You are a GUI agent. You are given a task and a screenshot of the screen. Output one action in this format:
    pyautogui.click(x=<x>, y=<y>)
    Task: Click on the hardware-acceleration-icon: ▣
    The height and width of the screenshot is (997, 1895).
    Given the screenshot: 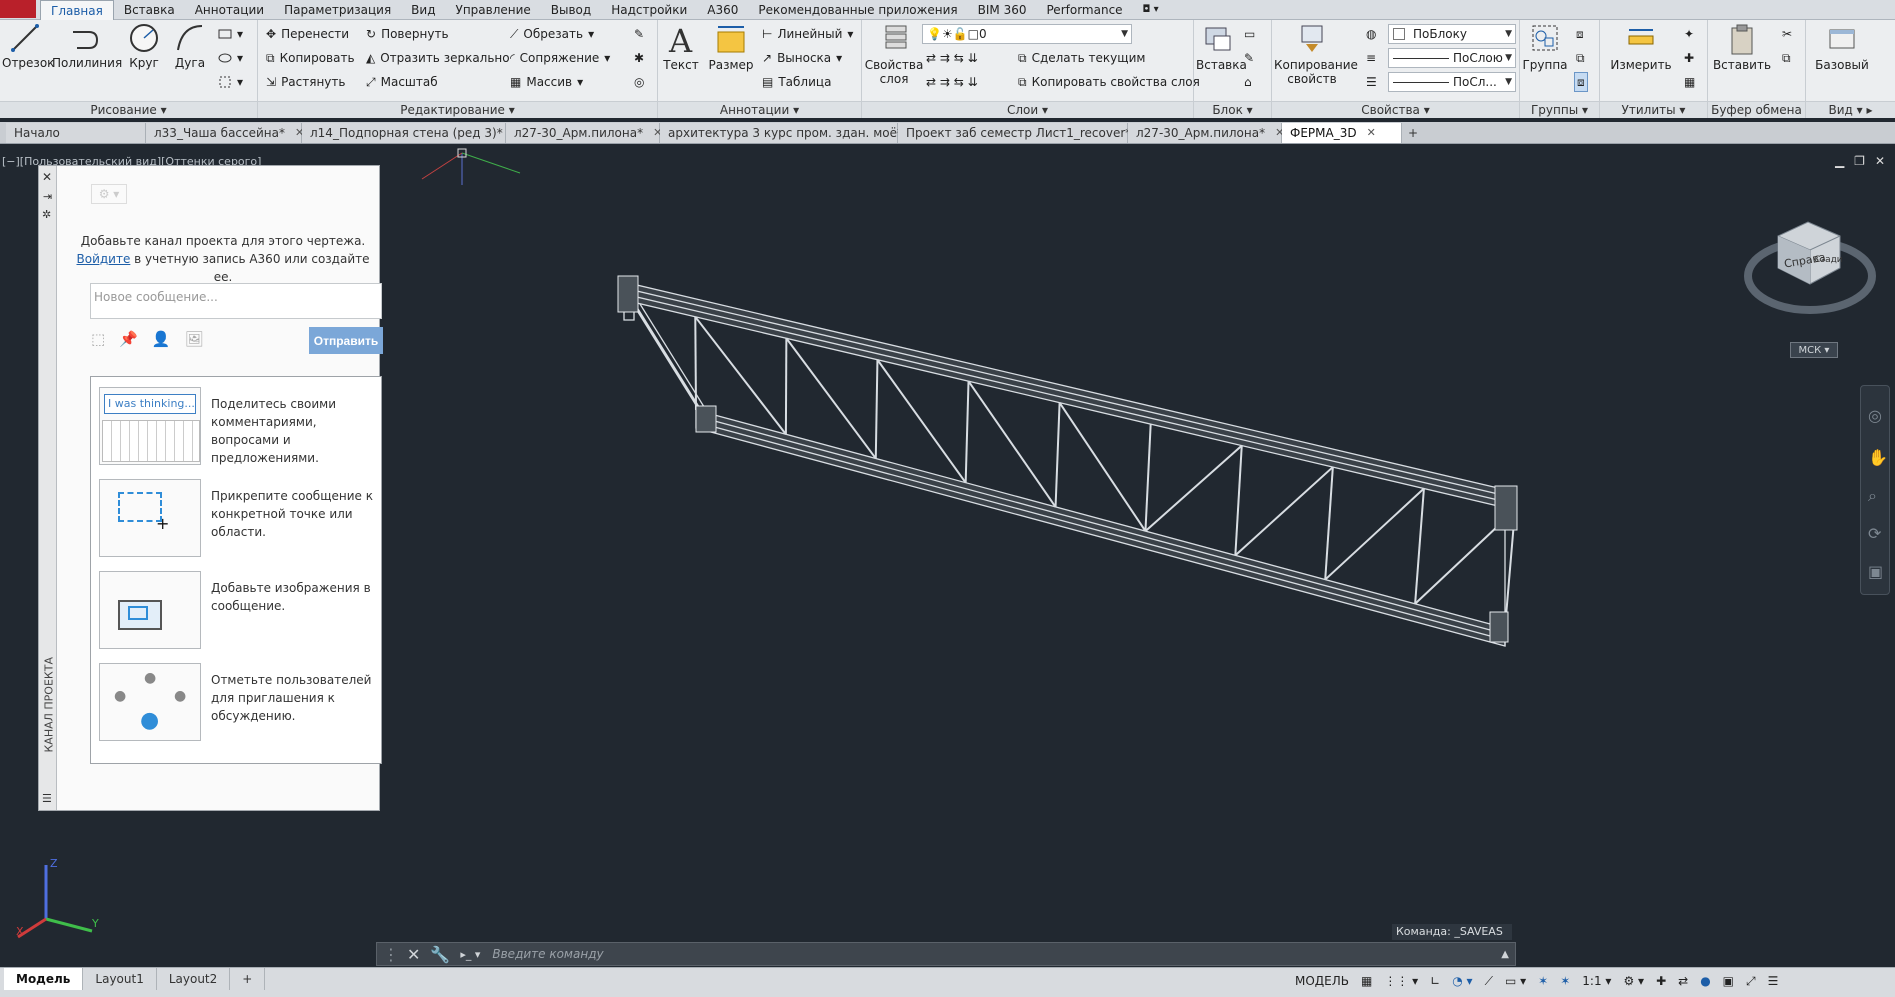 What is the action you would take?
    pyautogui.click(x=1728, y=981)
    